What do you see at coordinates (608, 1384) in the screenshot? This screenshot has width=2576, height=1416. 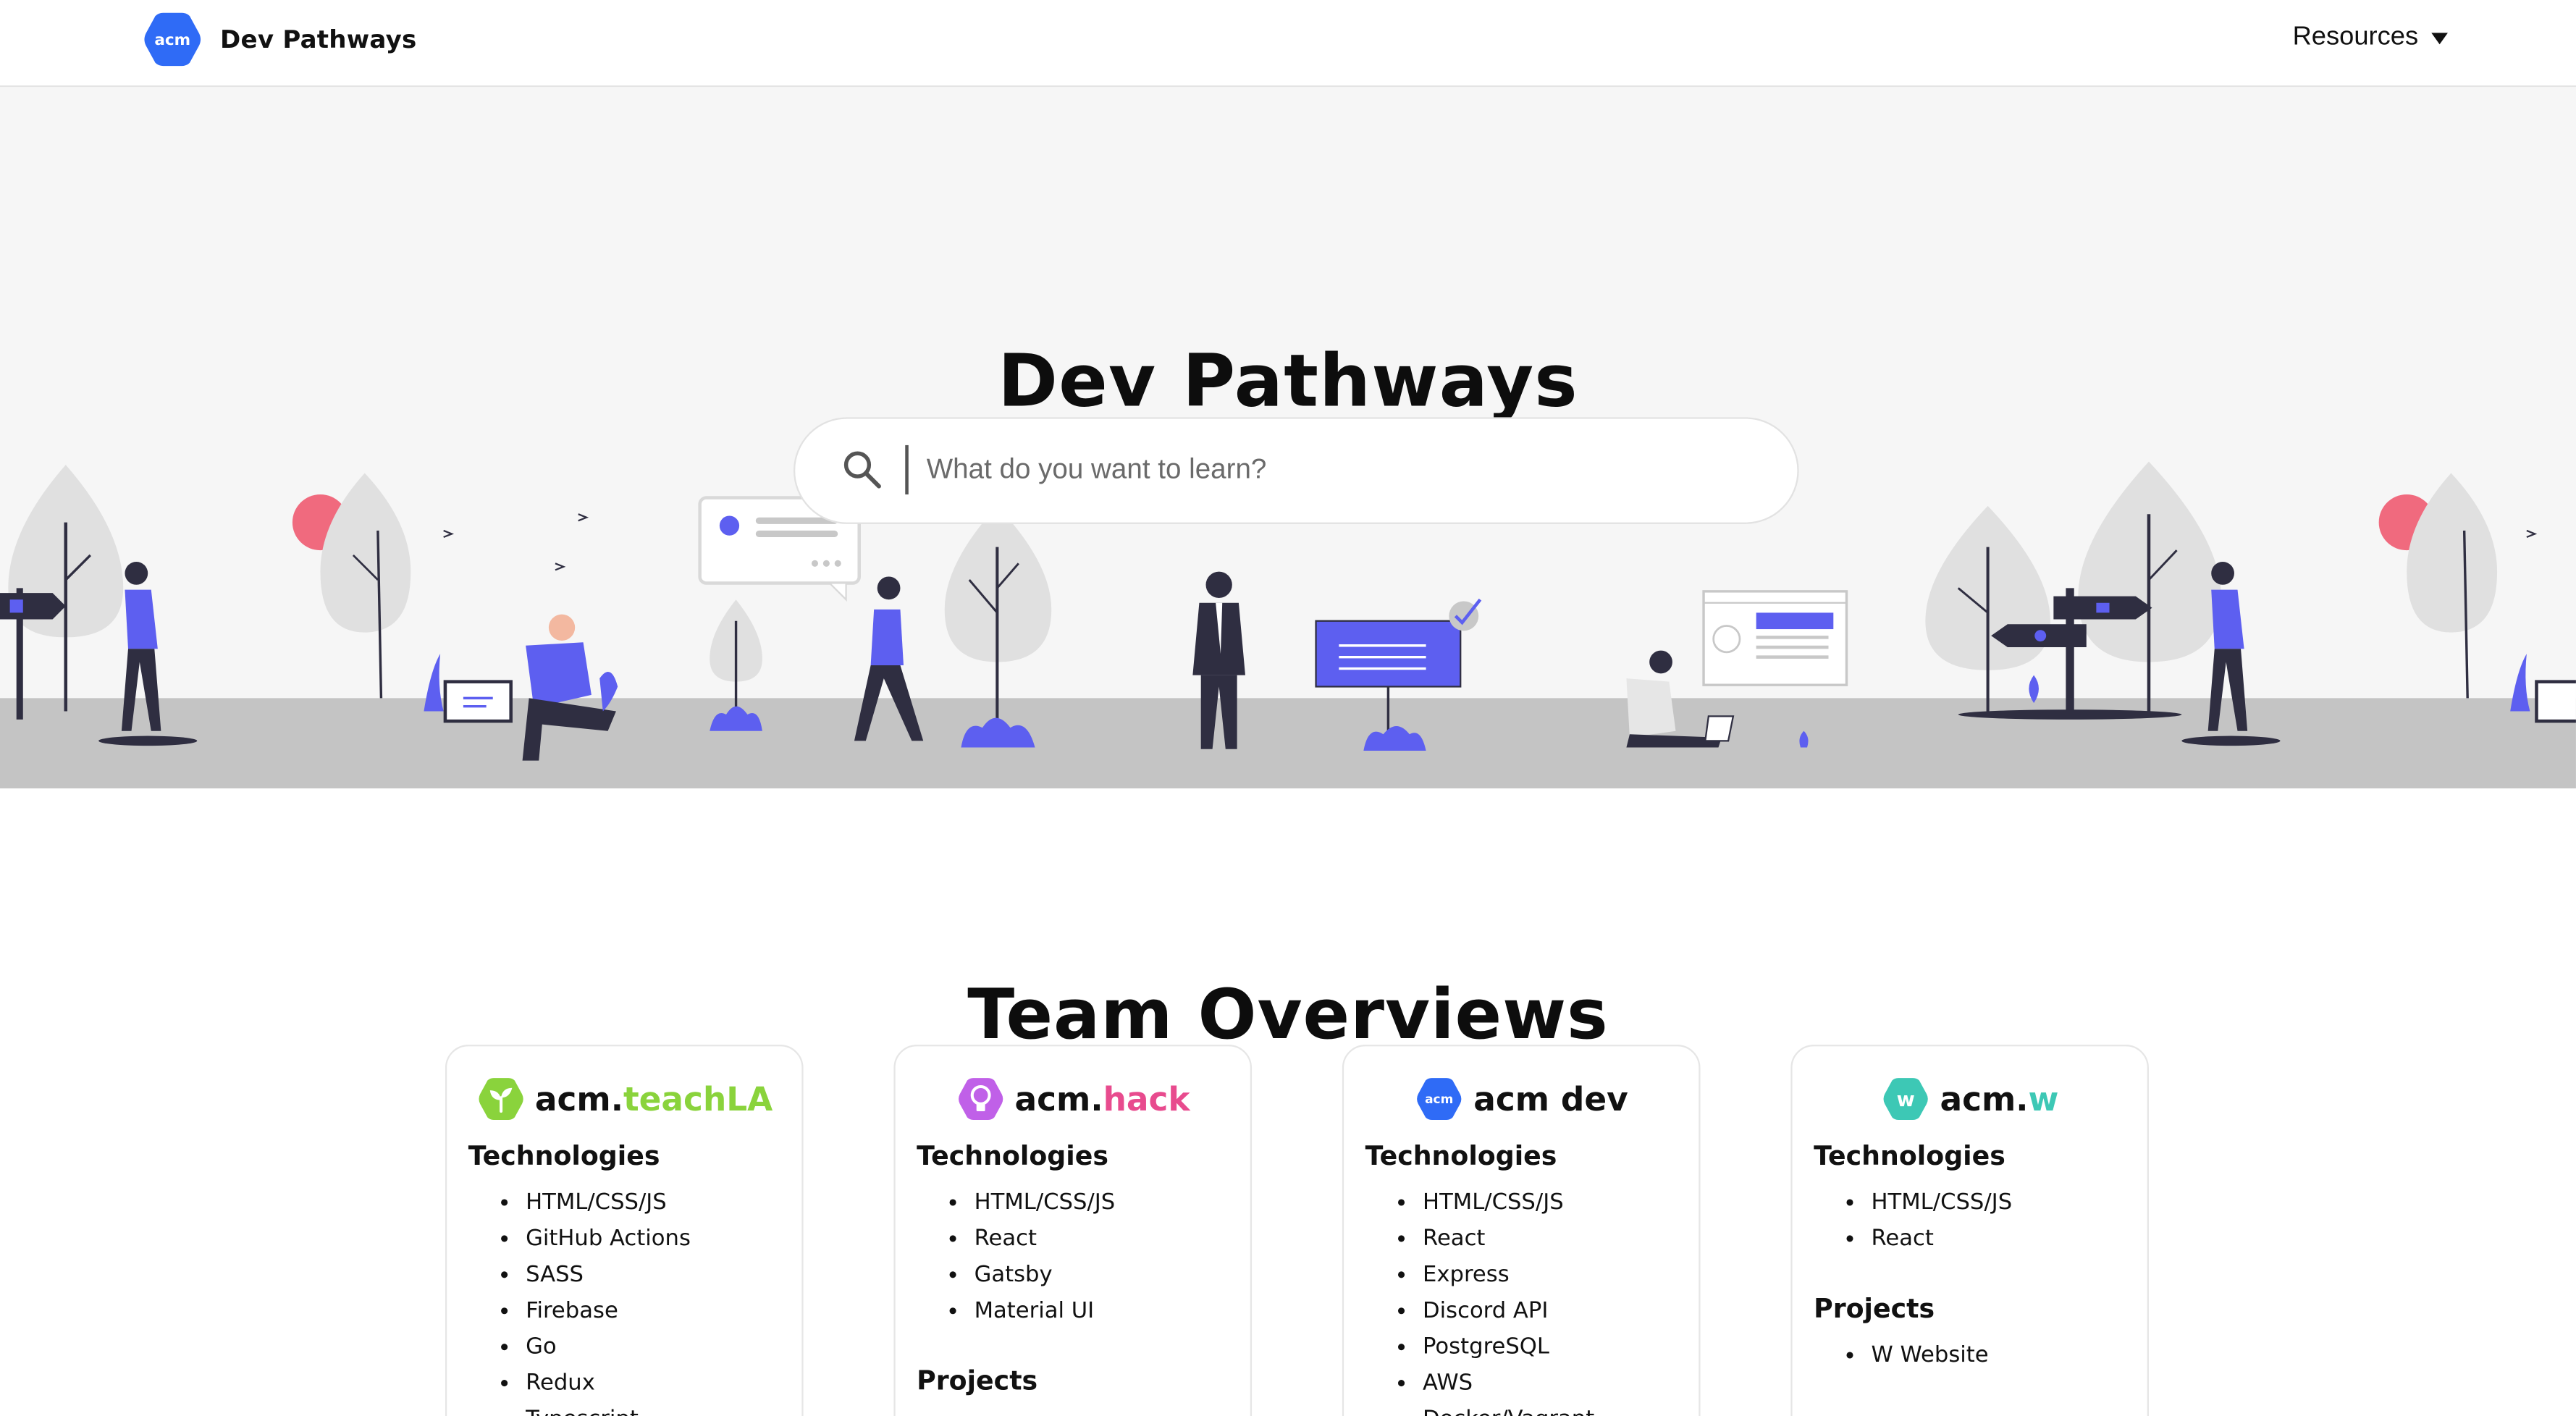 I see `technology-item: Redux` at bounding box center [608, 1384].